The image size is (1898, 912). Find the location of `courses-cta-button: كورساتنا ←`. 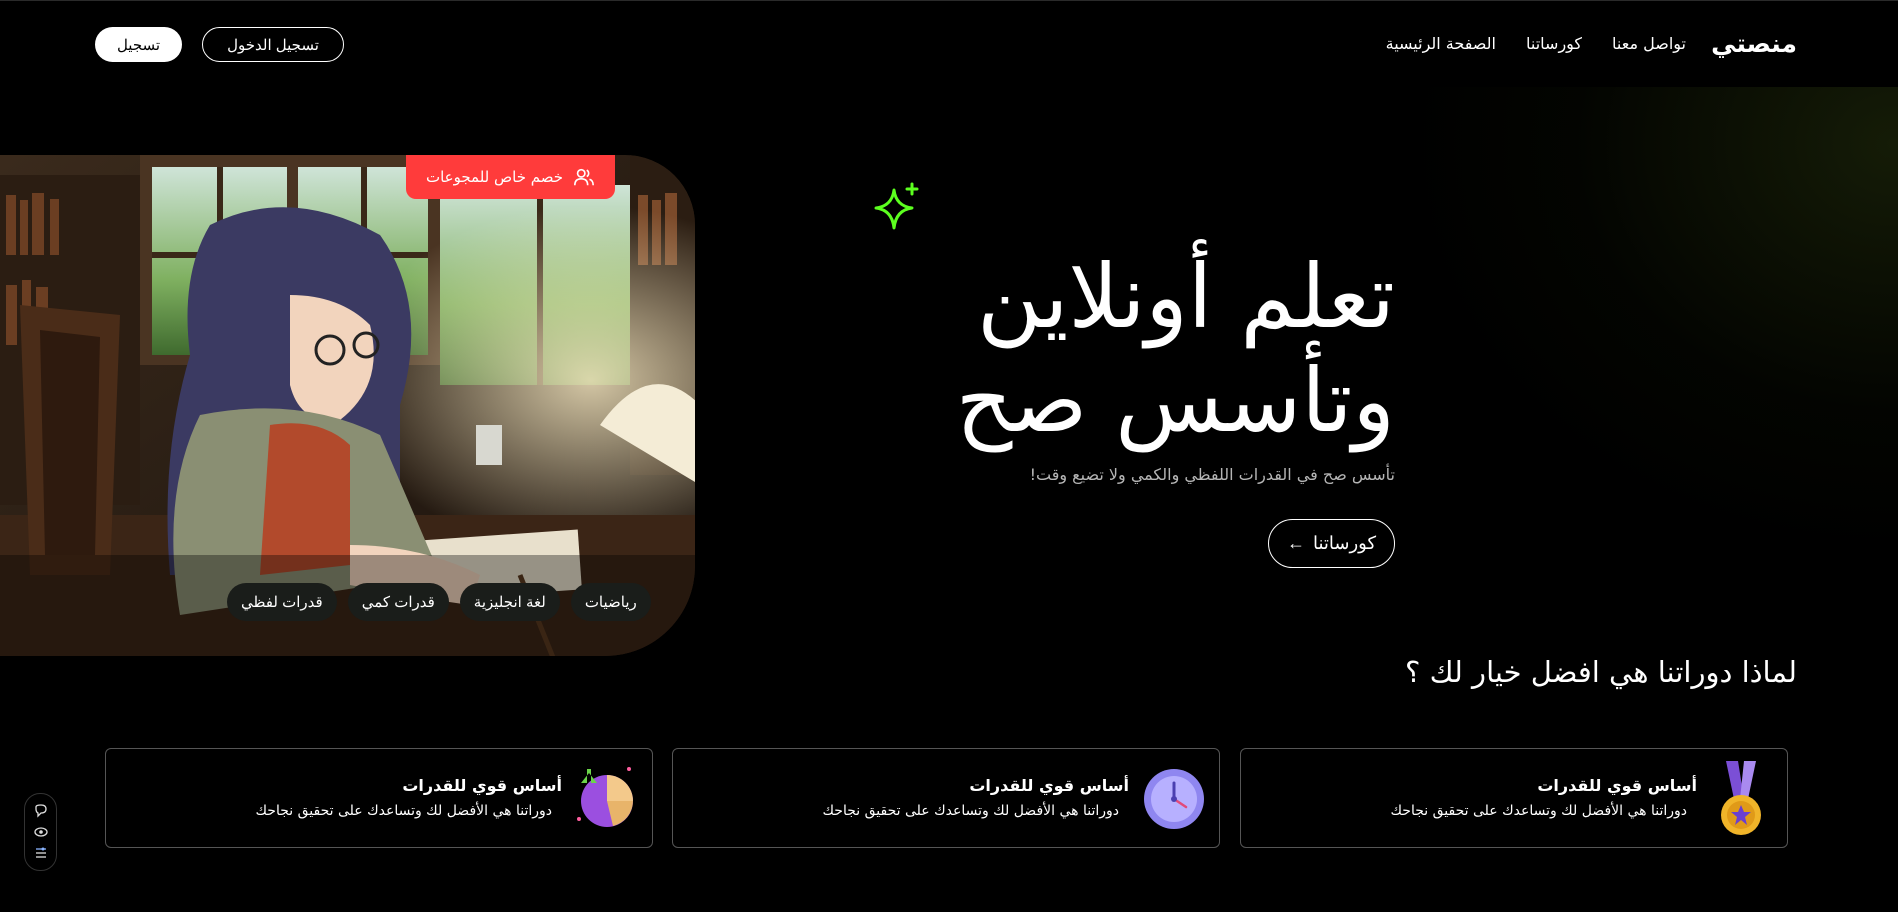

courses-cta-button: كورساتنا ← is located at coordinates (1331, 543).